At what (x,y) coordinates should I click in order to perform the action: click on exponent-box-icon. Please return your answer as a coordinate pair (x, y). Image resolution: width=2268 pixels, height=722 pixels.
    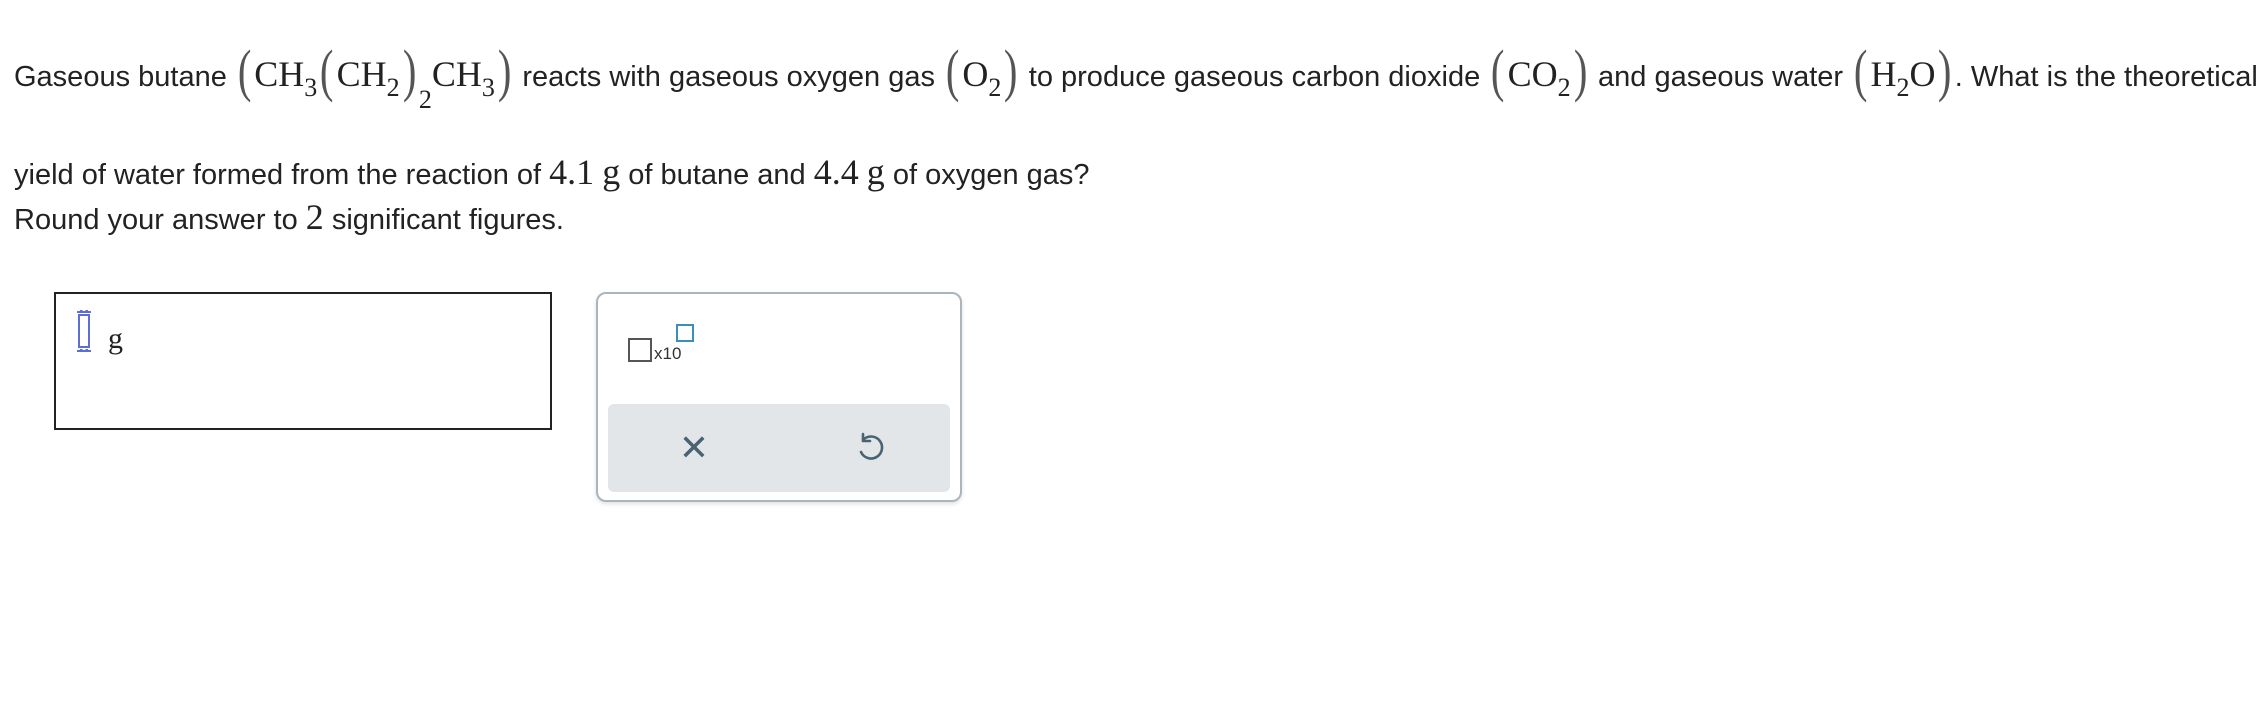
    Looking at the image, I should click on (685, 333).